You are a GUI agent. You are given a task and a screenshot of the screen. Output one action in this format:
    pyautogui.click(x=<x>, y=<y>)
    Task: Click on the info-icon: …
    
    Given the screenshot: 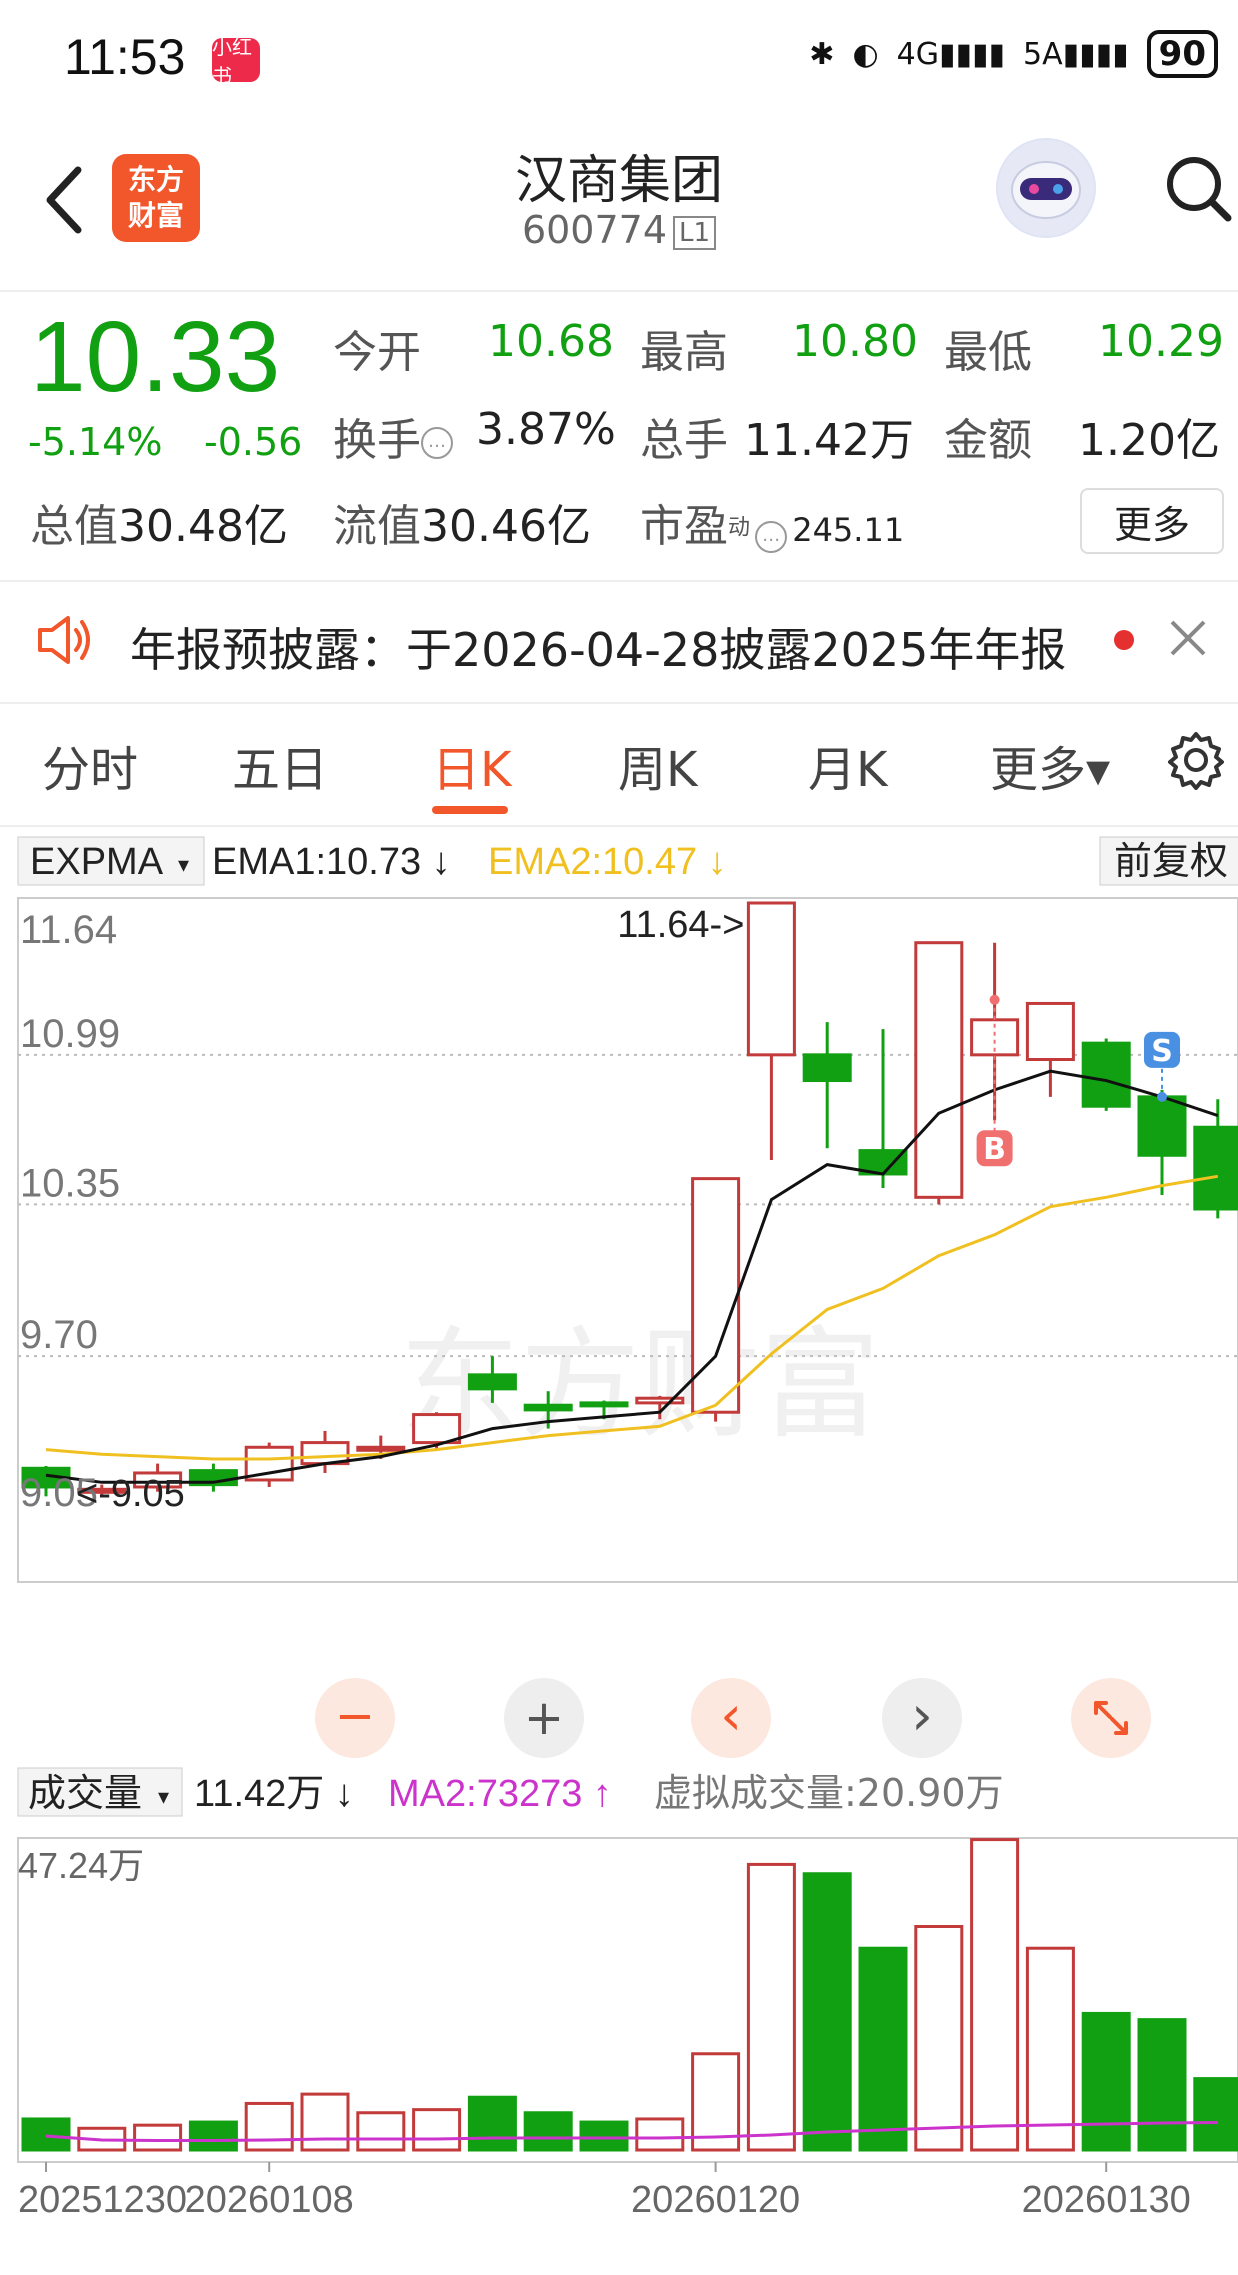 What is the action you would take?
    pyautogui.click(x=437, y=443)
    